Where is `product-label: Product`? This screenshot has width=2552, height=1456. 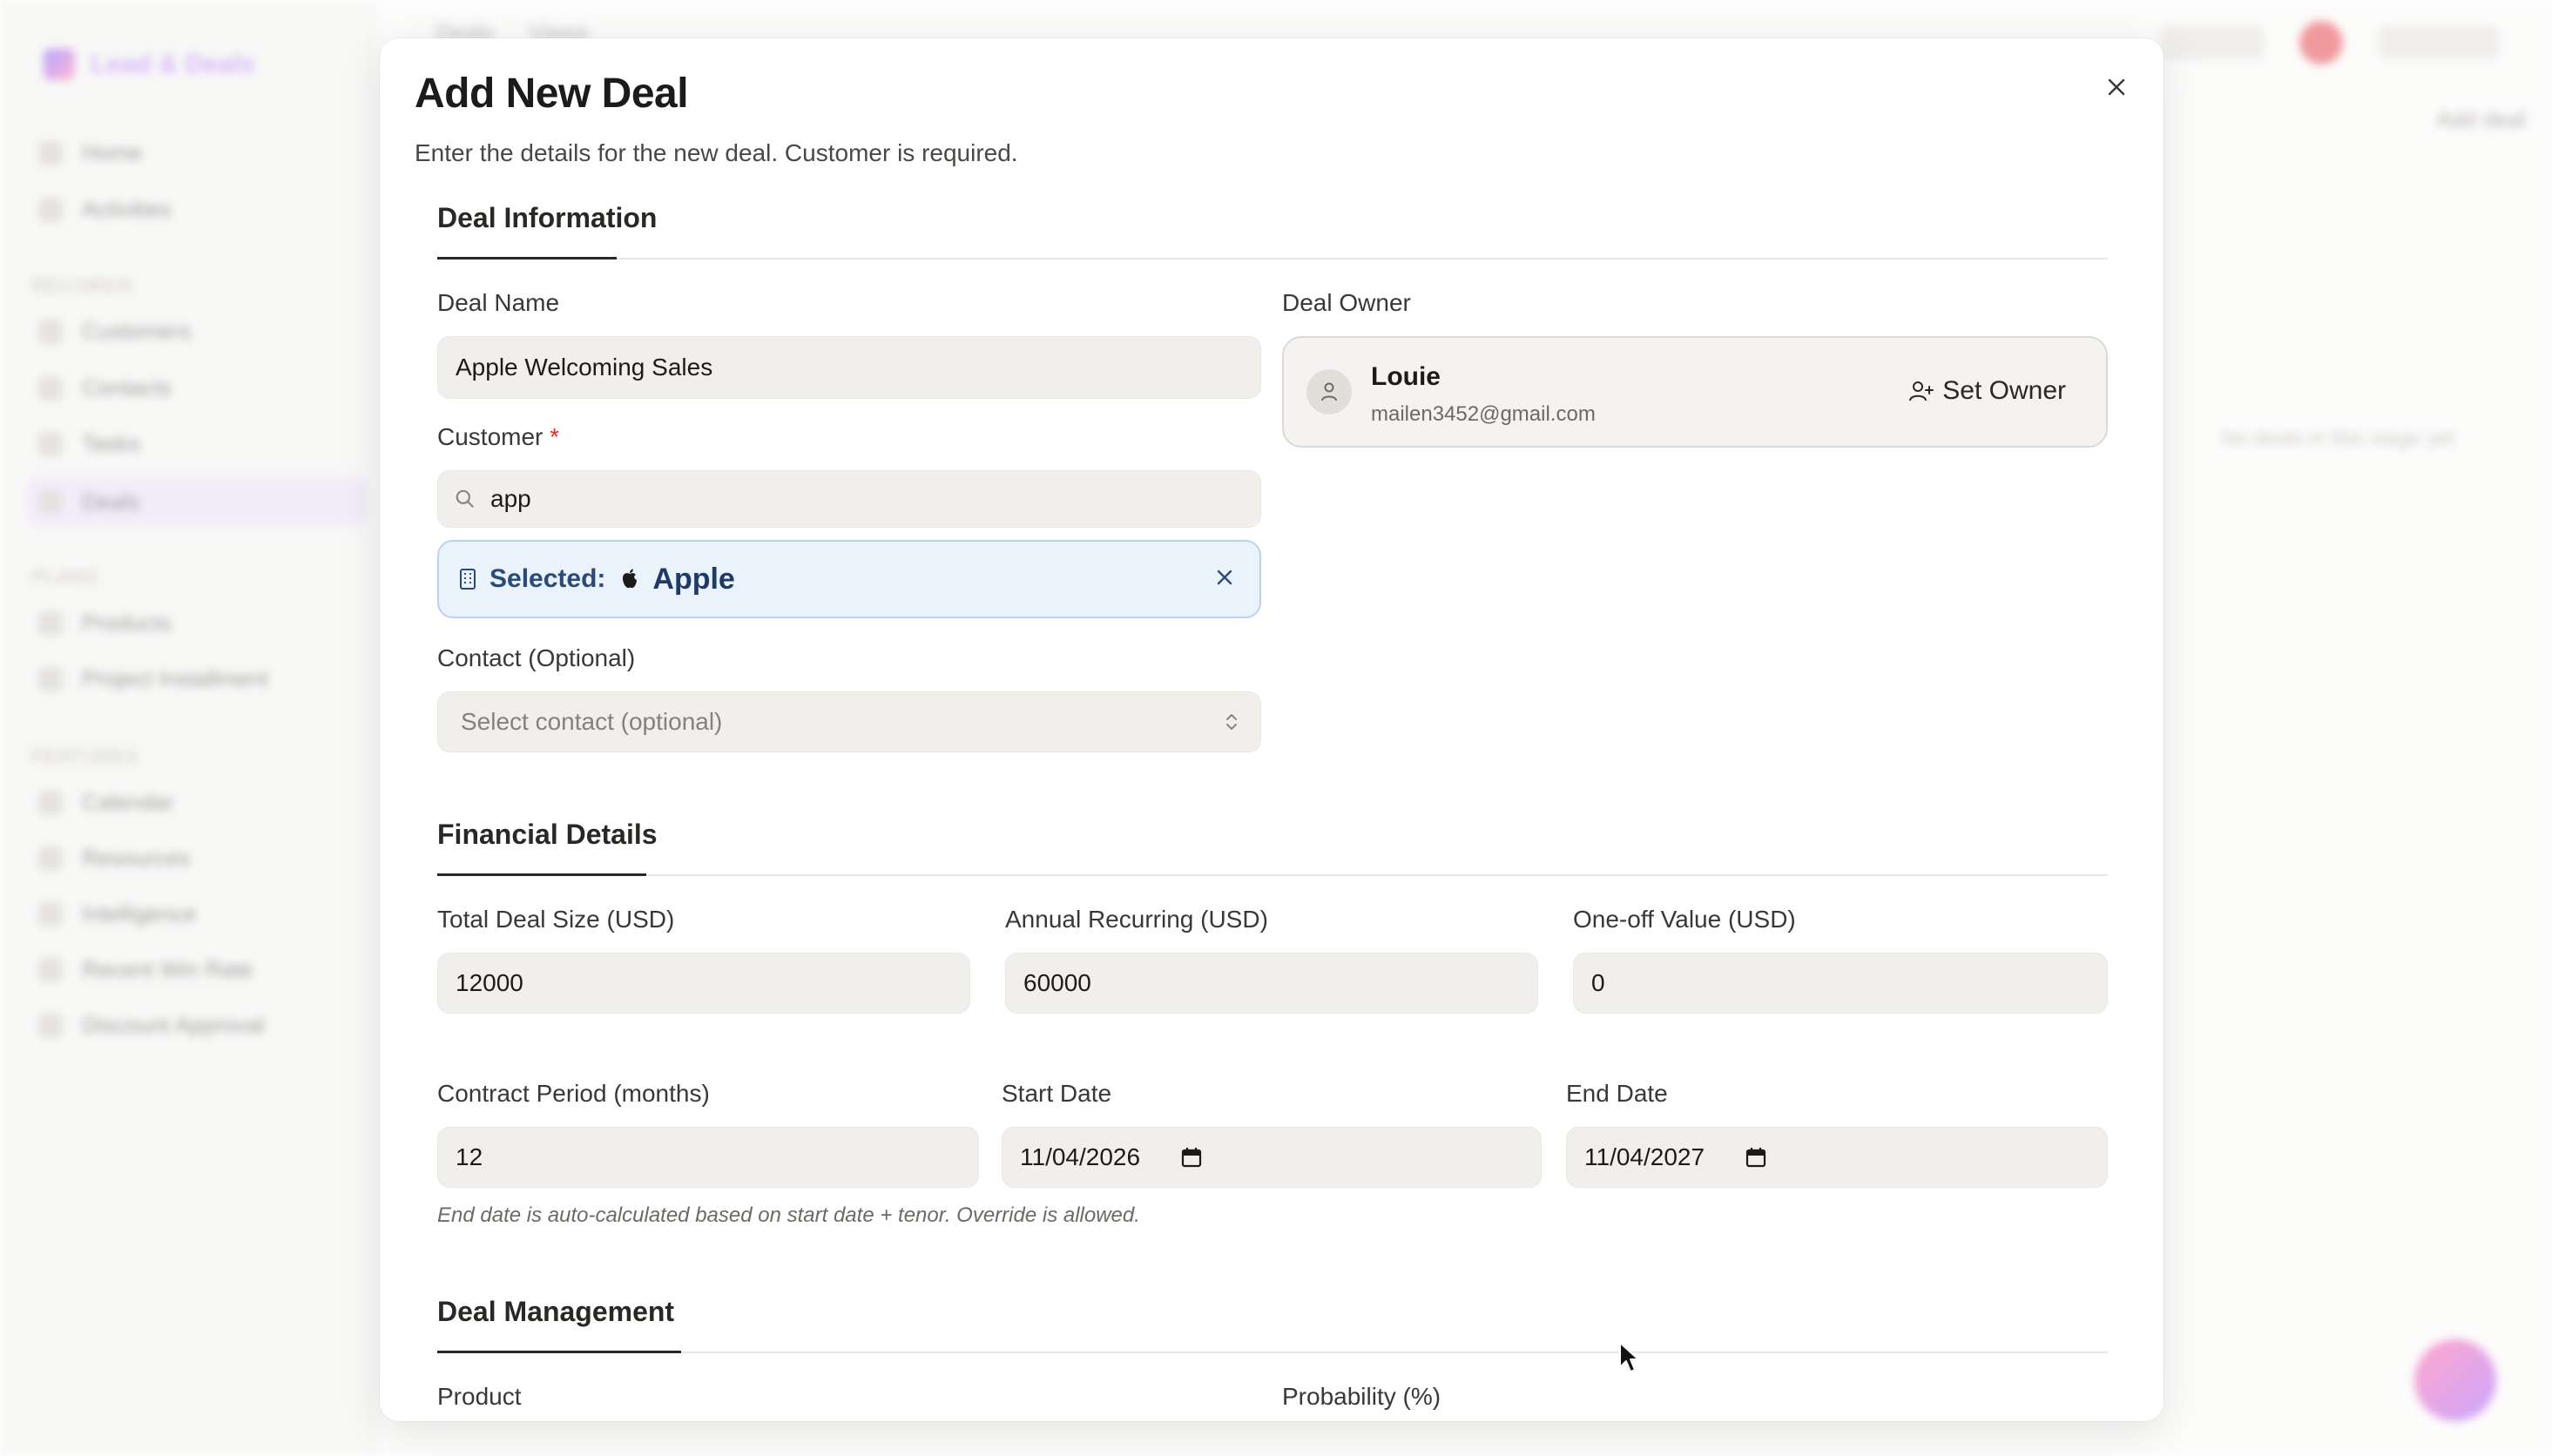
product-label: Product is located at coordinates (480, 1396).